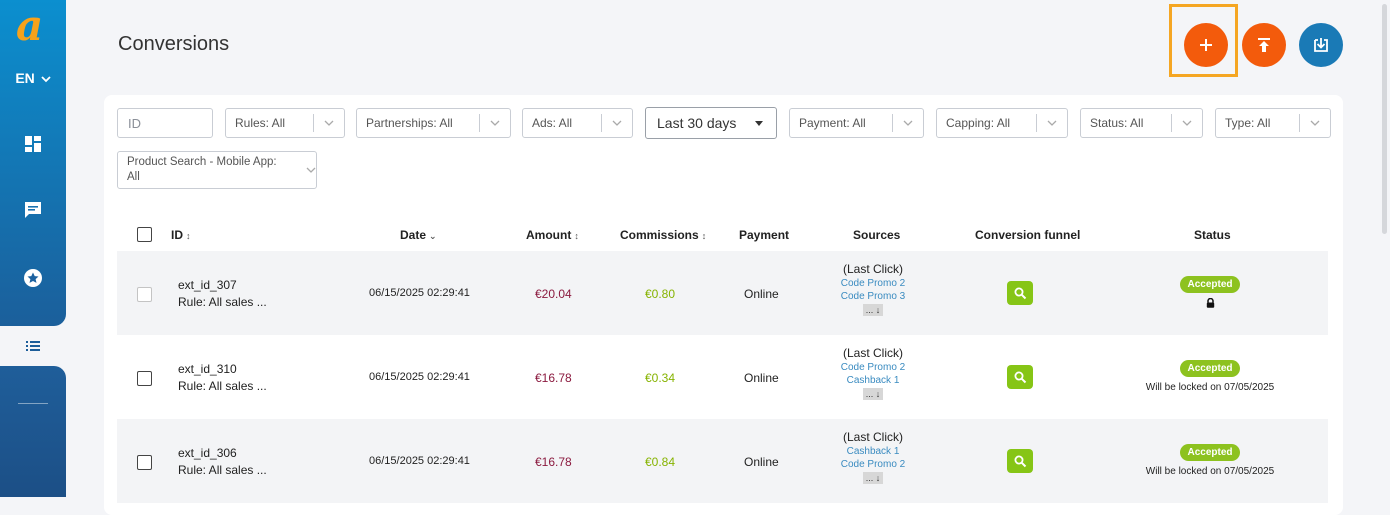 This screenshot has width=1390, height=515. Describe the element at coordinates (764, 235) in the screenshot. I see `column-header-payment: Payment` at that location.